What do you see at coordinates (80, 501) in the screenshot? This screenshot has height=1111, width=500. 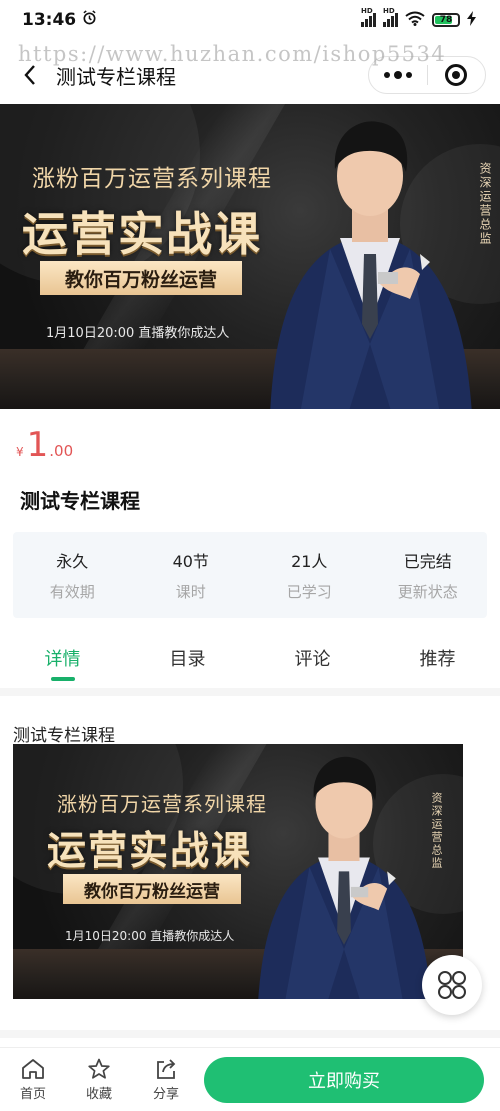 I see `course-title: 测试专栏课程` at bounding box center [80, 501].